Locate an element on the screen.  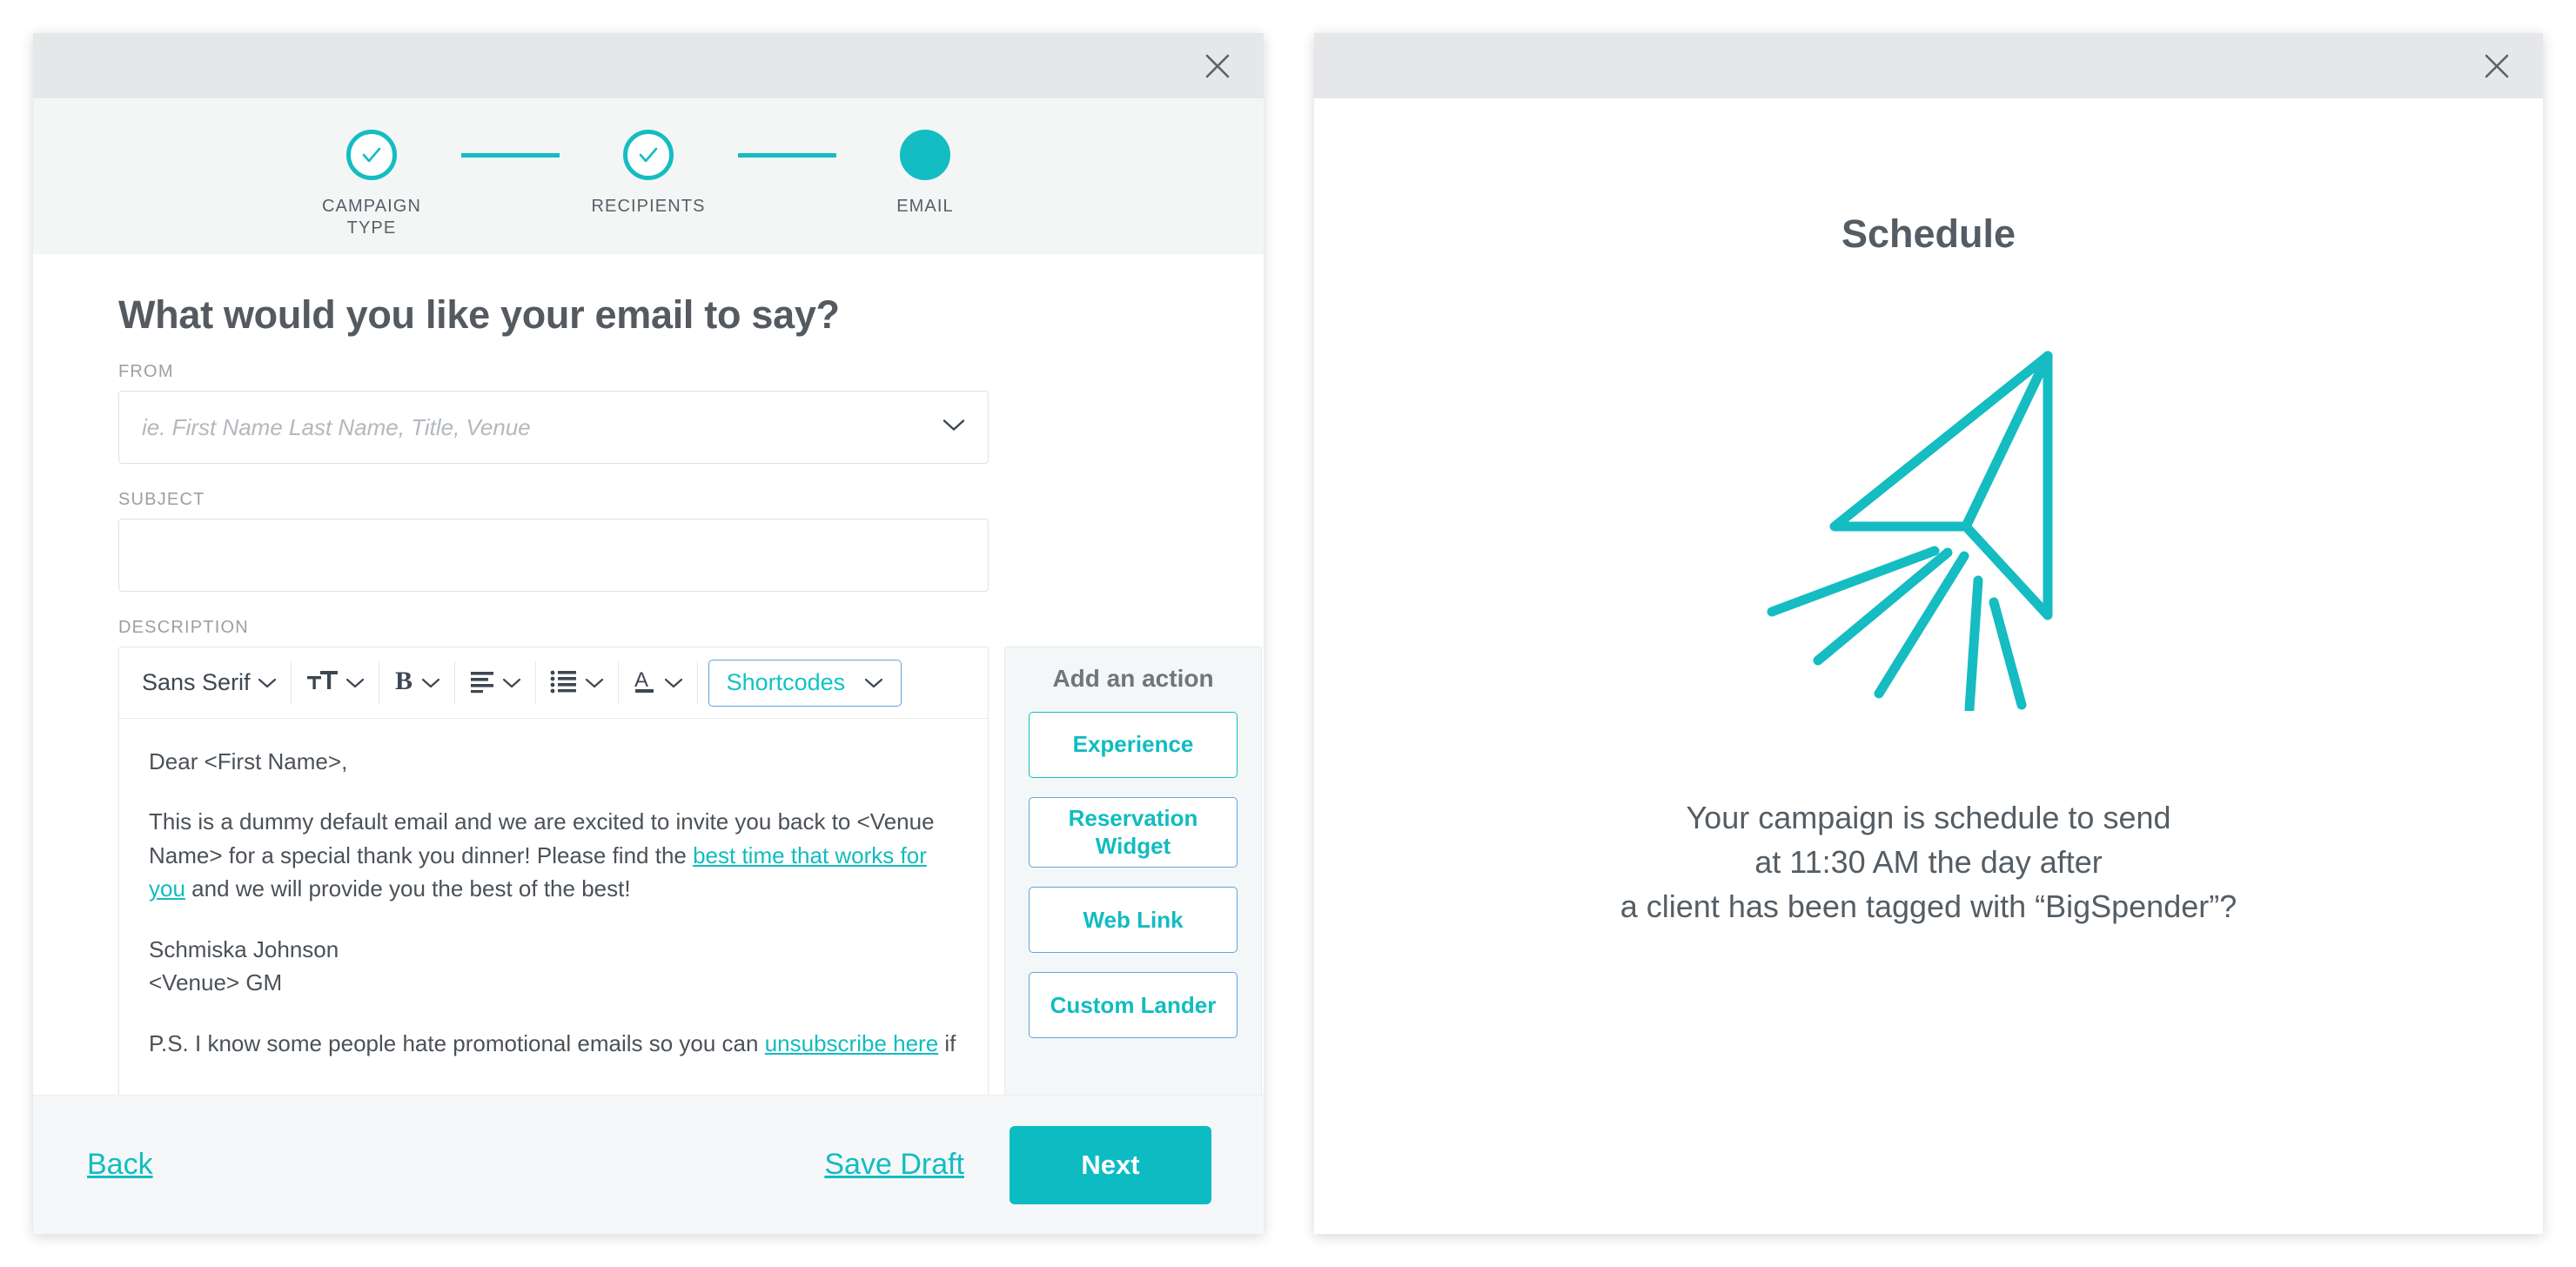
list-dropdown is located at coordinates (577, 682).